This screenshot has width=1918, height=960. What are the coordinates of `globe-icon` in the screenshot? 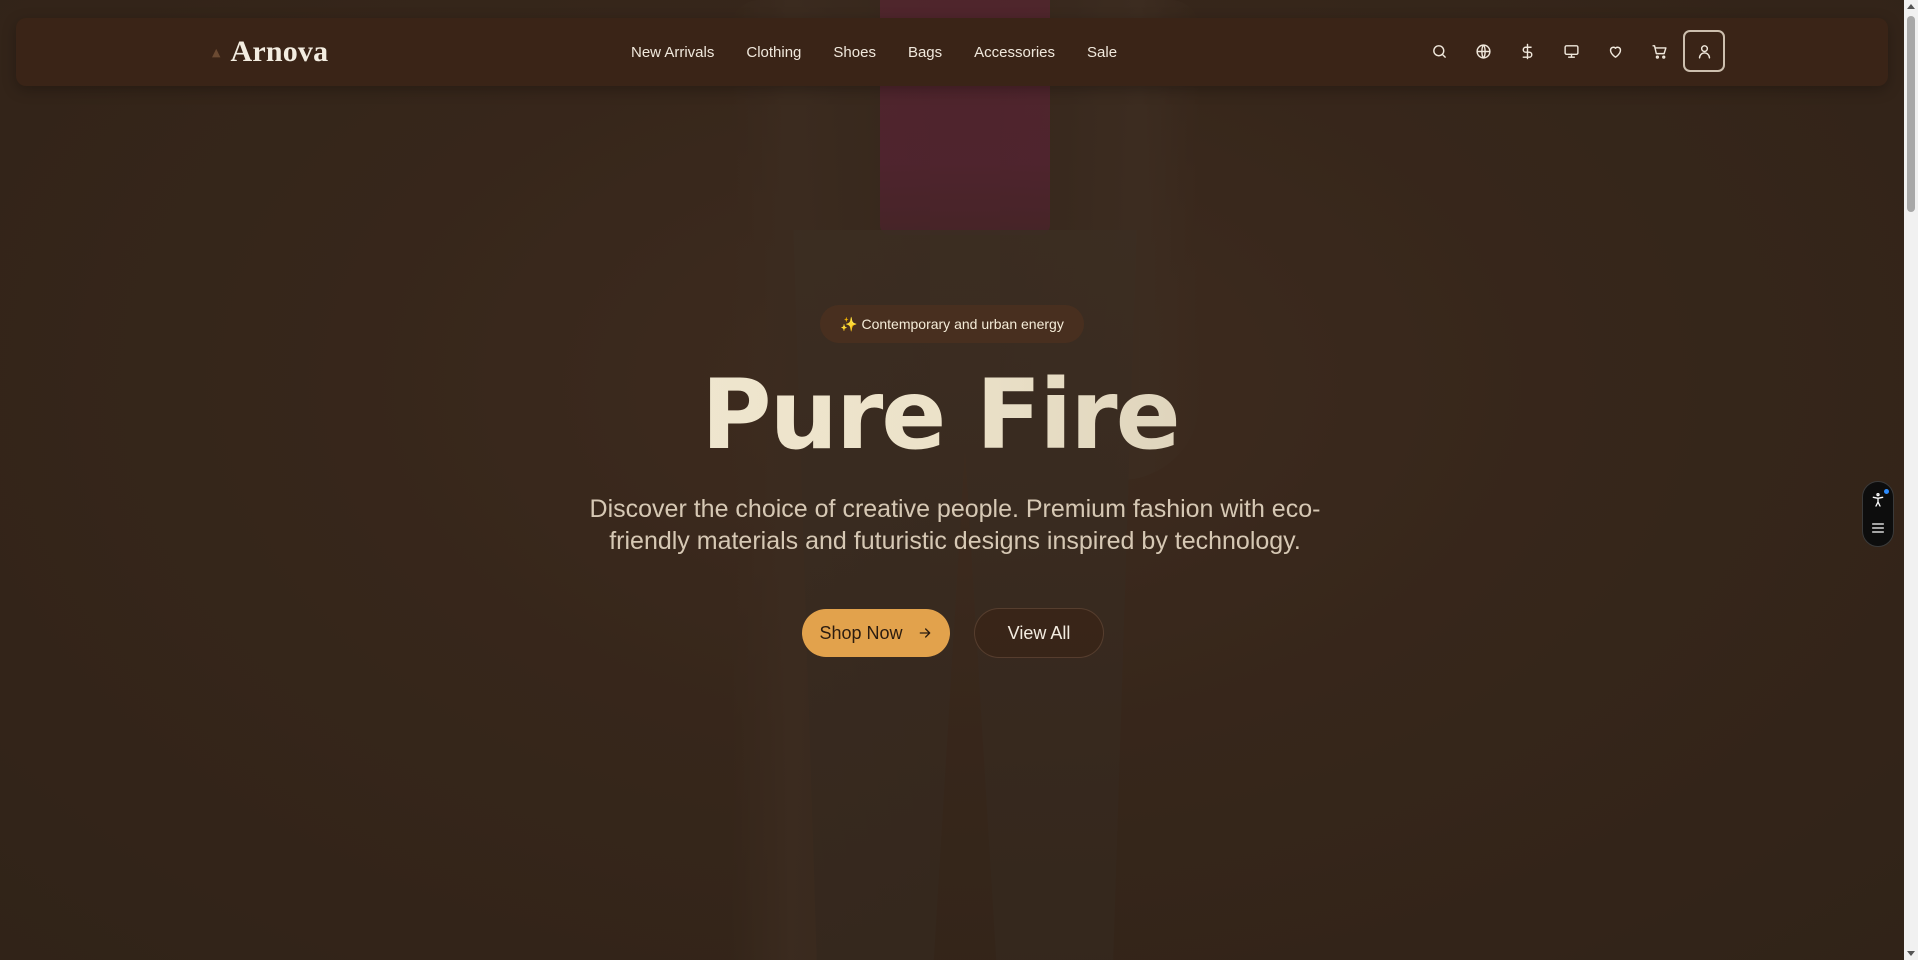 It's located at (1483, 51).